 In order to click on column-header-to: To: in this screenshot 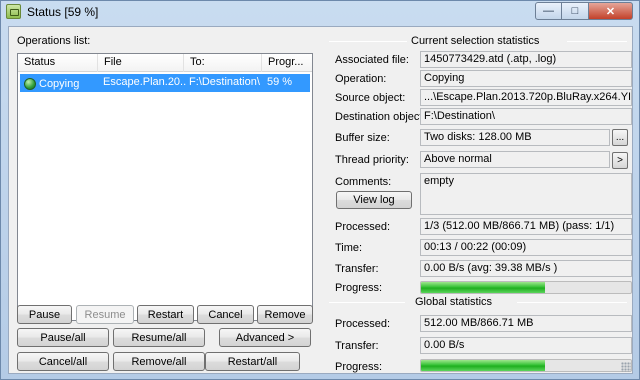, I will do `click(223, 63)`.